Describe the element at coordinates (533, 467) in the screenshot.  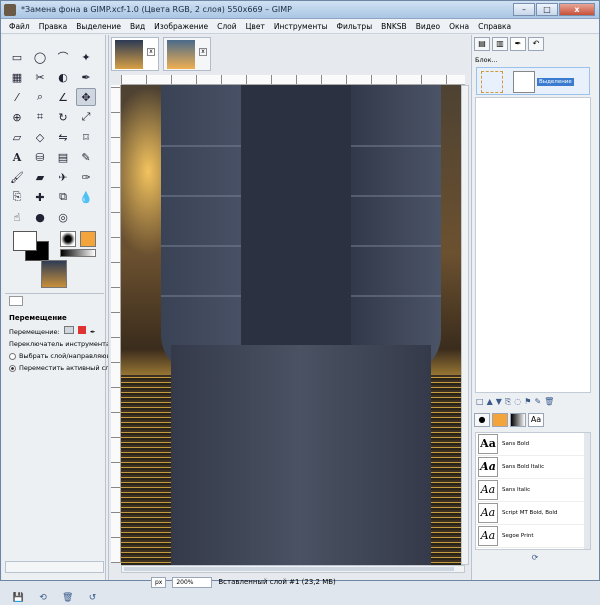
I see `font-item: Aa Sans Bold Italic` at that location.